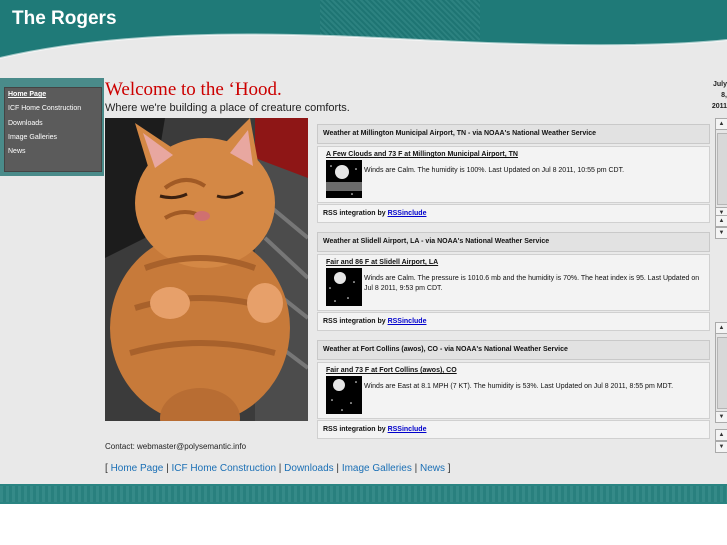 The height and width of the screenshot is (545, 727). What do you see at coordinates (344, 179) in the screenshot?
I see `night-clouds-icon` at bounding box center [344, 179].